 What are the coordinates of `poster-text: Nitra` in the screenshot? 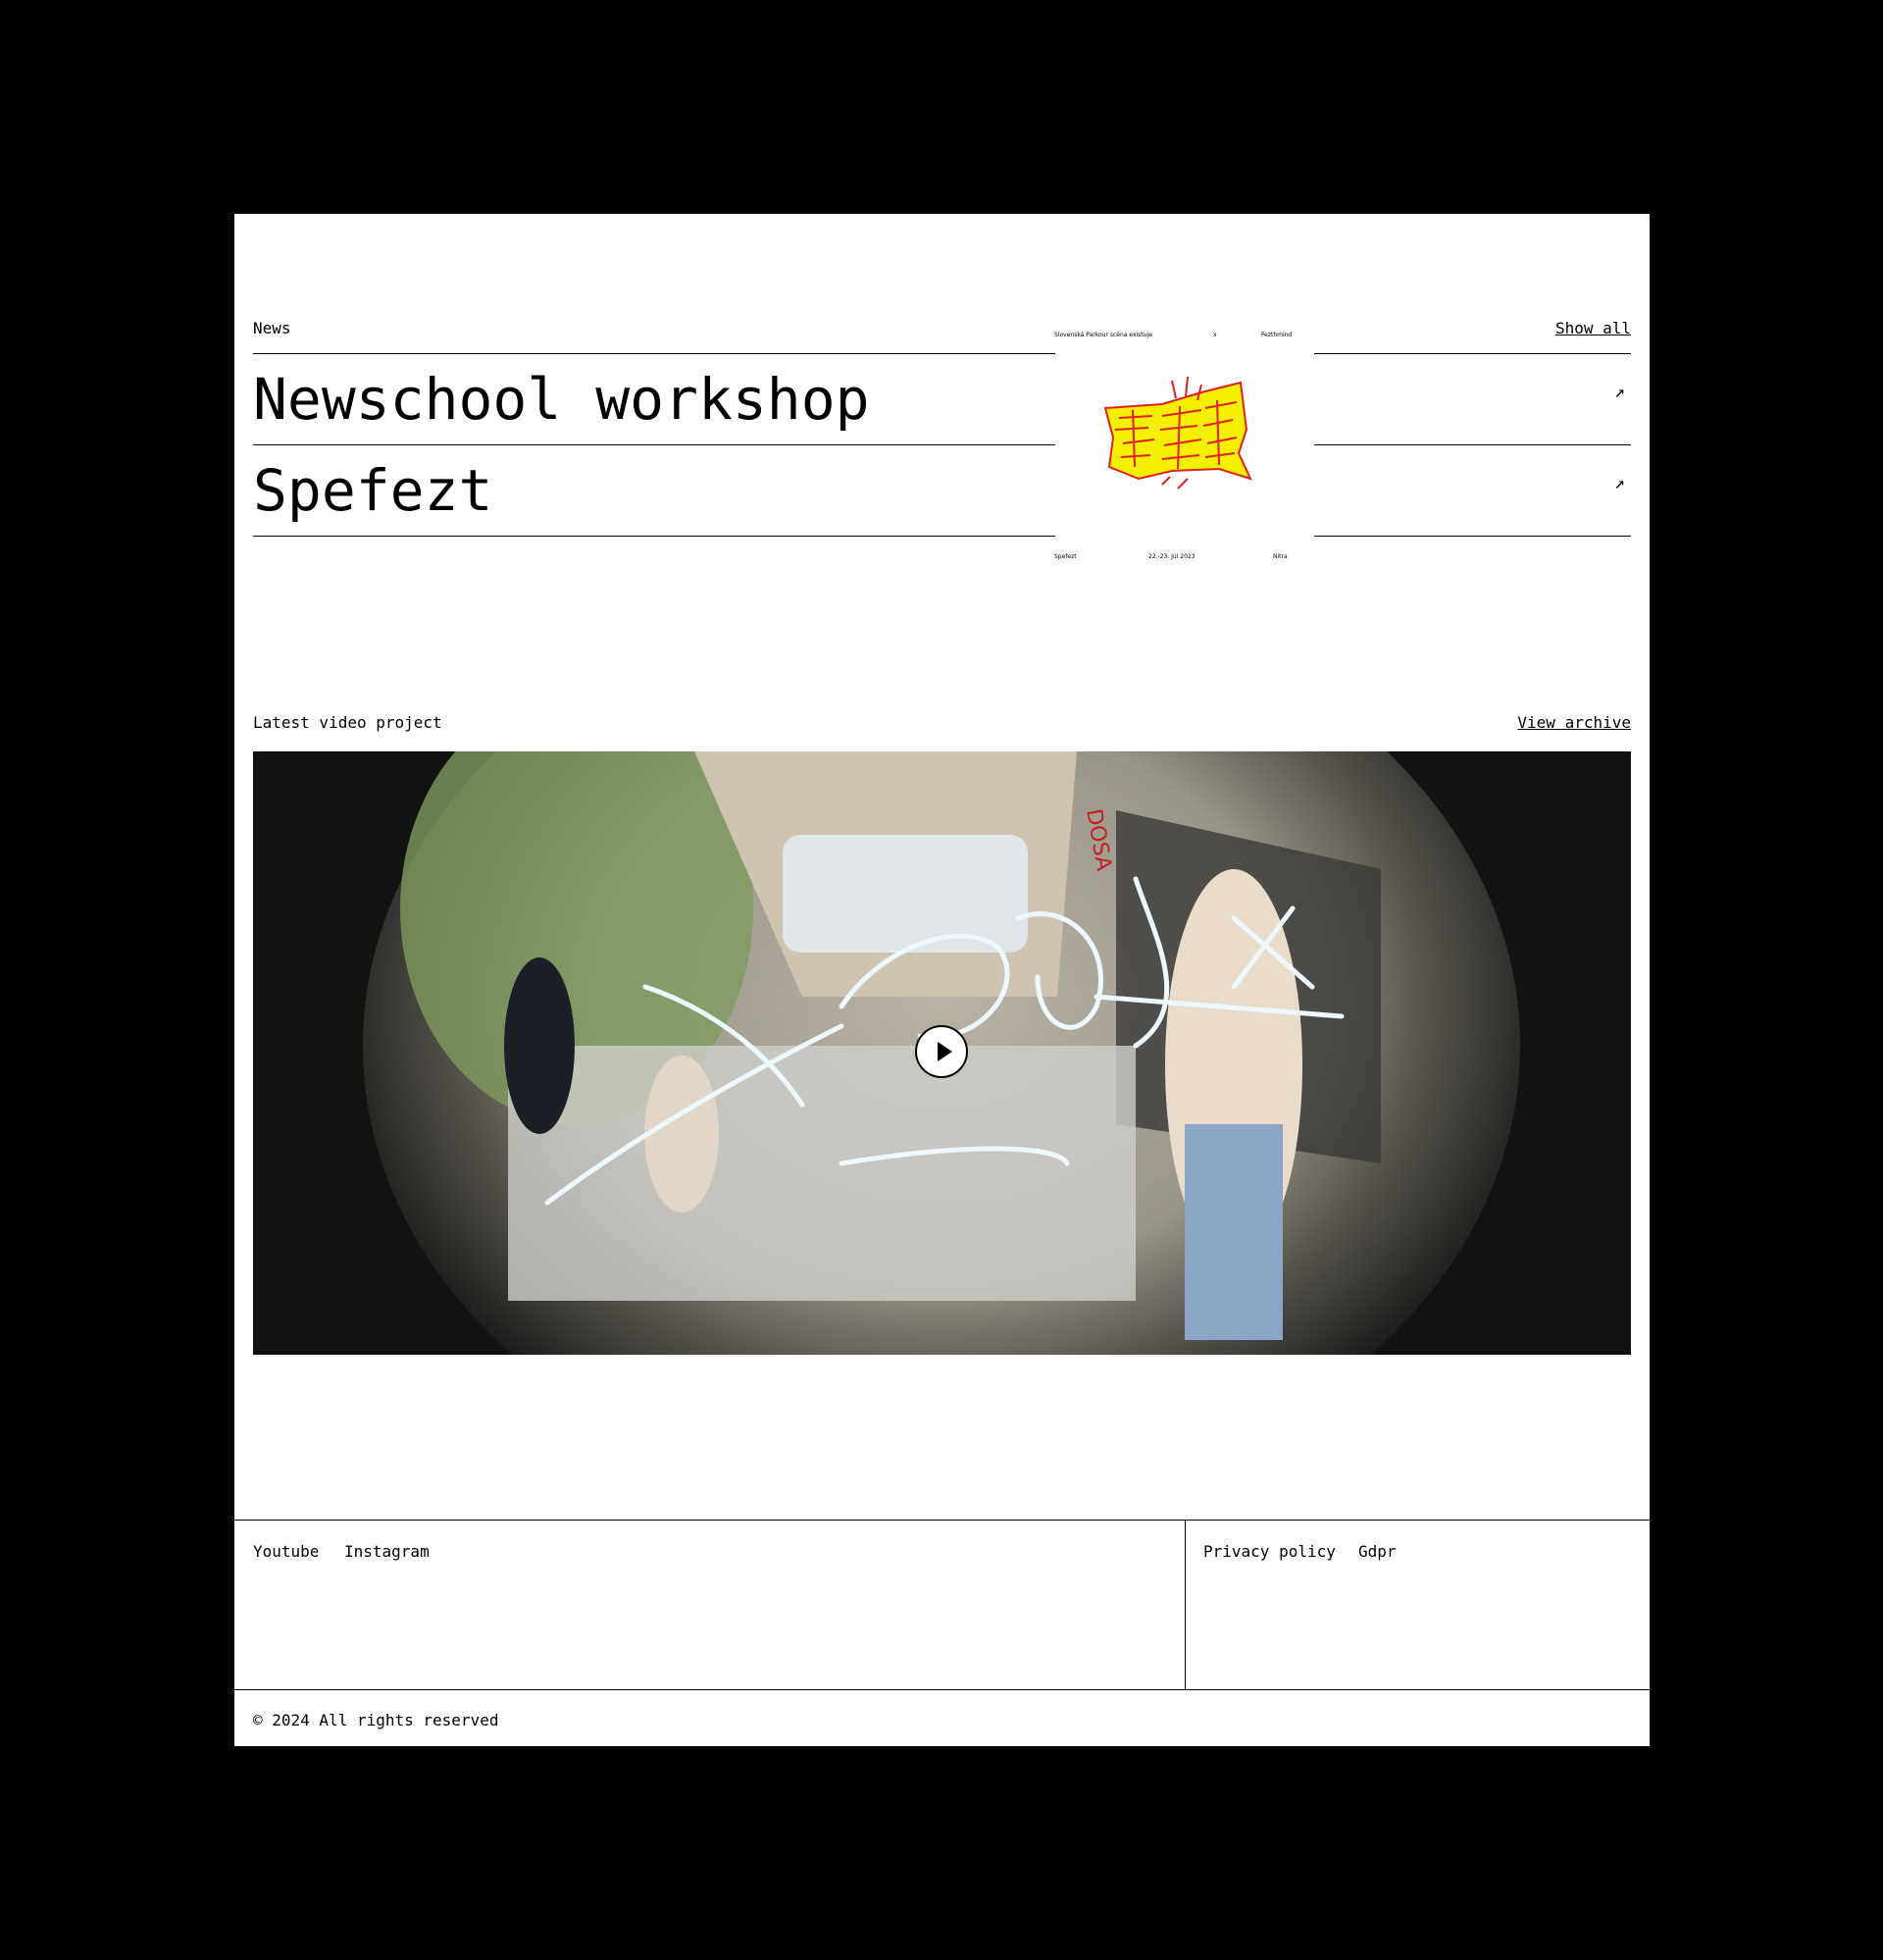 It's located at (1280, 556).